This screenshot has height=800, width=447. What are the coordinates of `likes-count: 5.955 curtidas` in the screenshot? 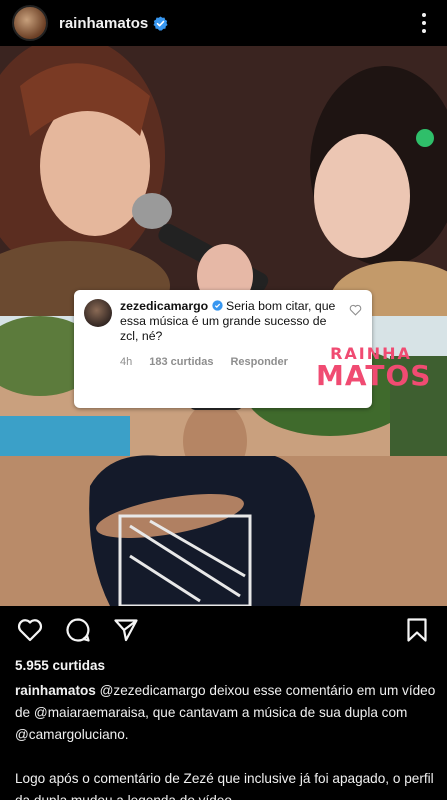 It's located at (60, 665).